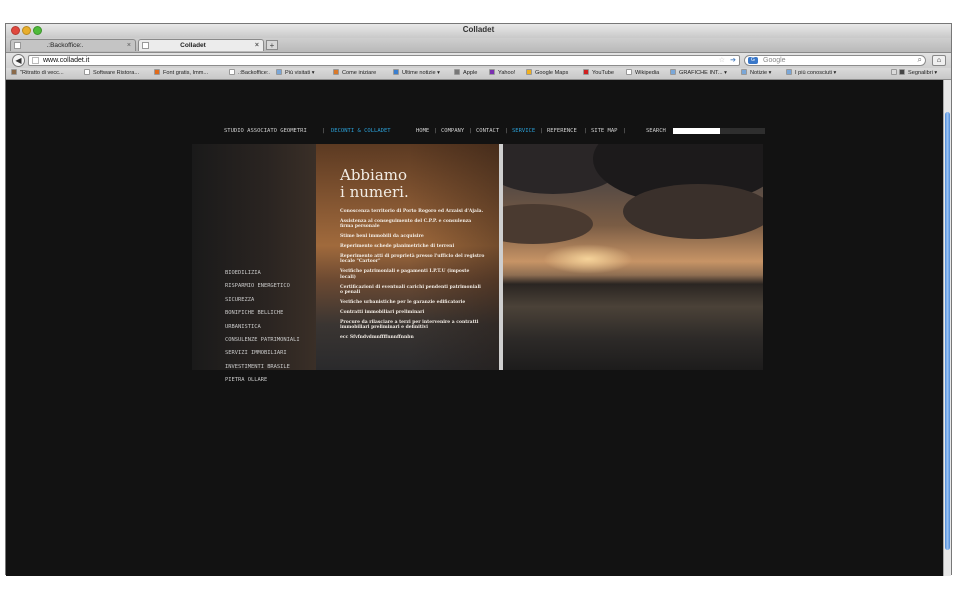 The height and width of the screenshot is (600, 960). I want to click on scrollbar-thumb, so click(947, 331).